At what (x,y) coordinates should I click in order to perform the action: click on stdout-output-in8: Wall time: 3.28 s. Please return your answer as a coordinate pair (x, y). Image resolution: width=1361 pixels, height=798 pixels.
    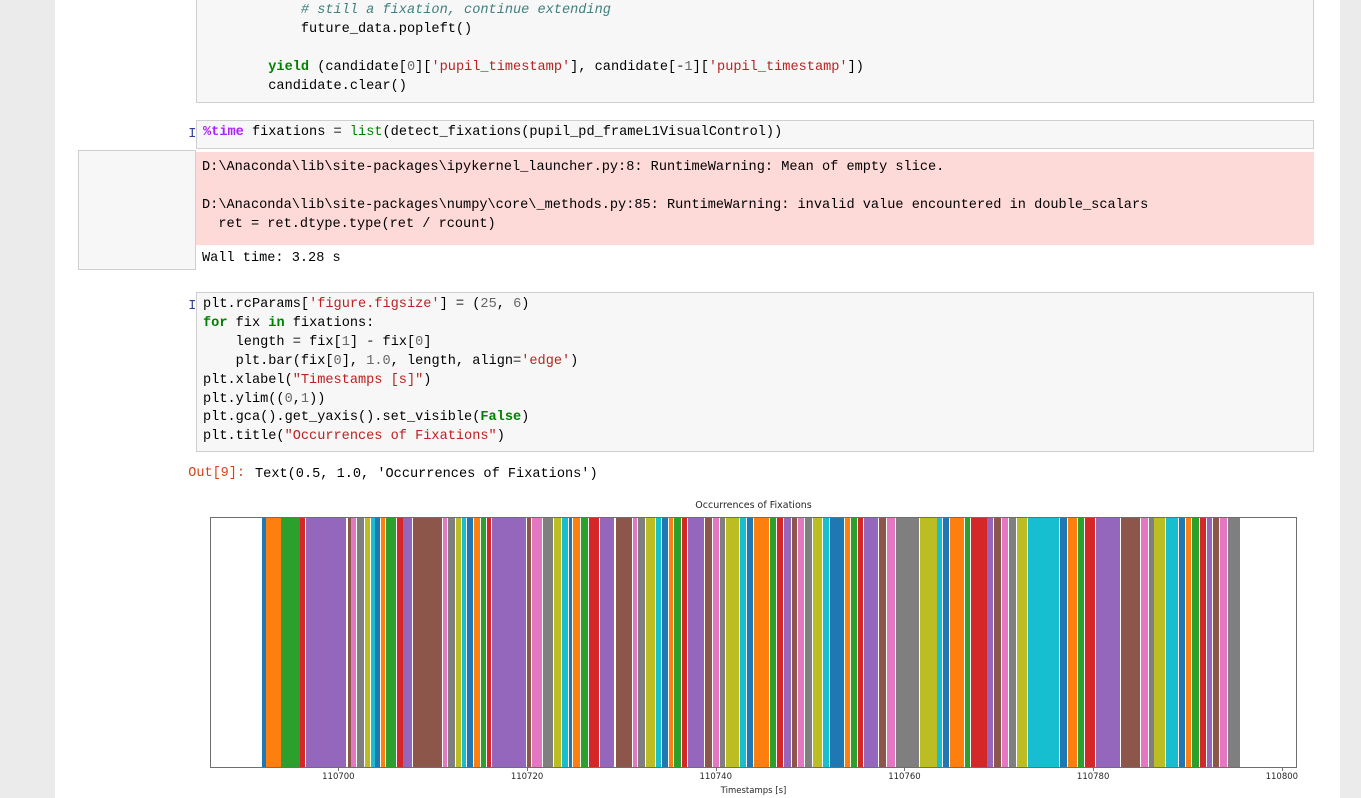
    Looking at the image, I should click on (271, 258).